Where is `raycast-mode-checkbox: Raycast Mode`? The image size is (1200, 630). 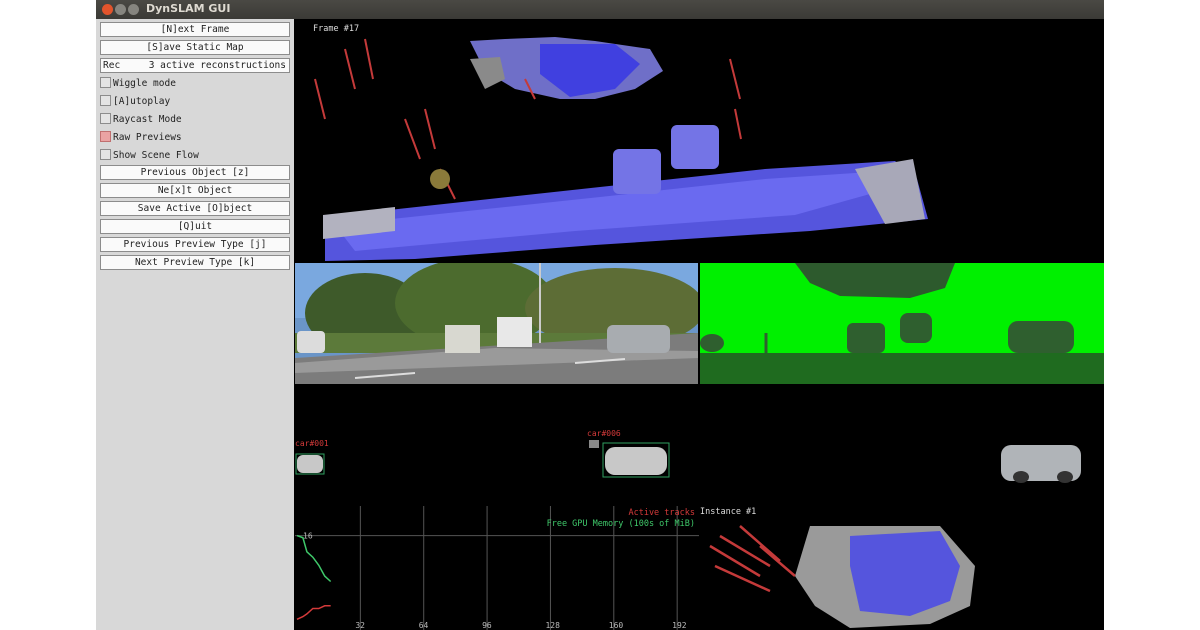 raycast-mode-checkbox: Raycast Mode is located at coordinates (141, 119).